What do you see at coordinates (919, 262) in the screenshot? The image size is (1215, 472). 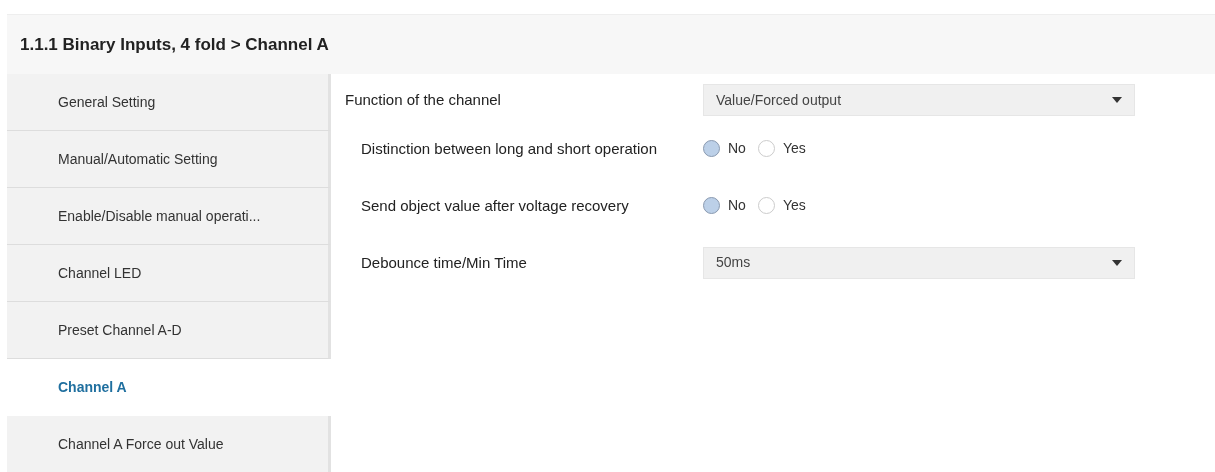 I see `dropdown: 50ms` at bounding box center [919, 262].